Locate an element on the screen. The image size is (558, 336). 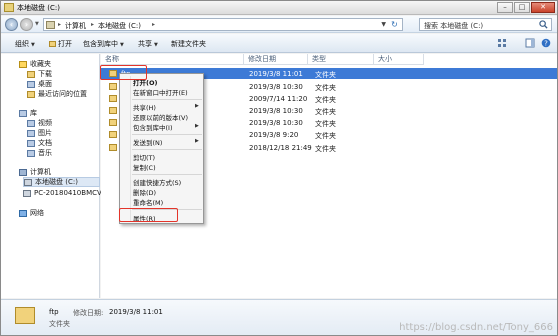
nav-favorites: 收藏夹 is located at coordinates (35, 64).